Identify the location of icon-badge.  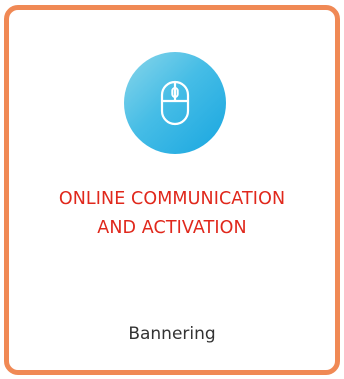
(175, 103).